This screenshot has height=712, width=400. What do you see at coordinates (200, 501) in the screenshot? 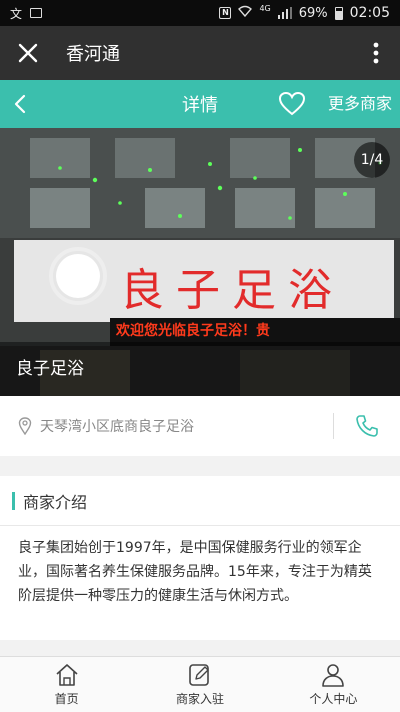
I see `section-header: 商家介绍` at bounding box center [200, 501].